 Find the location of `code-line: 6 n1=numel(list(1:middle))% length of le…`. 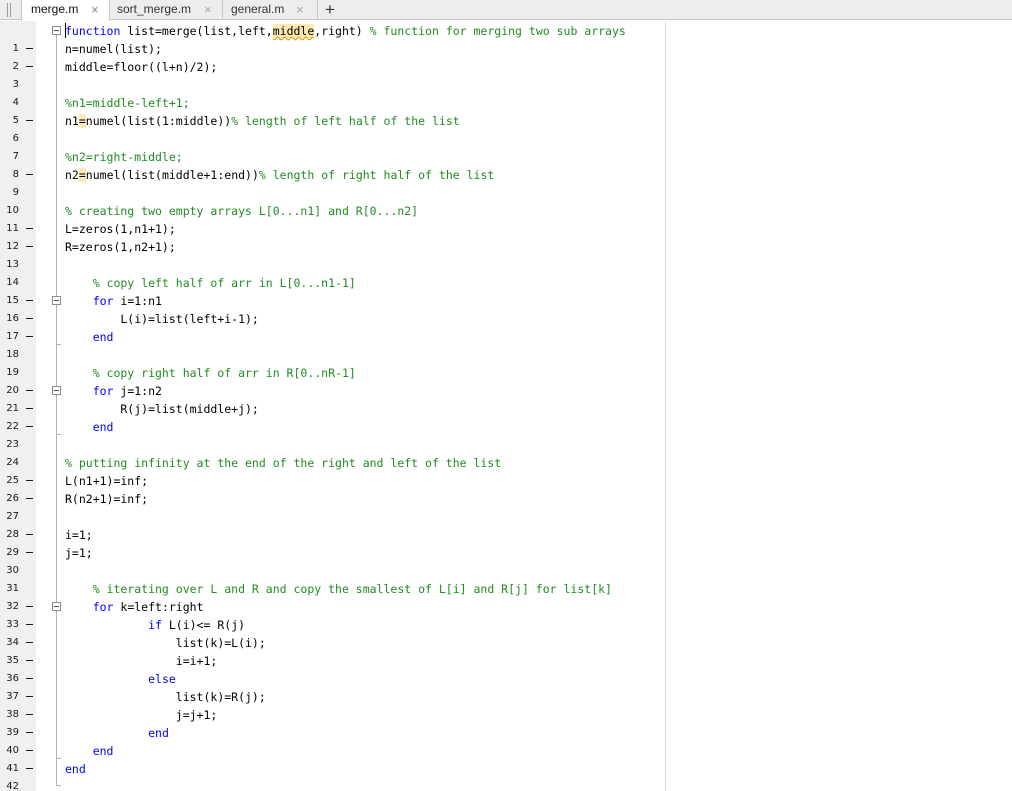

code-line: 6 n1=numel(list(1:middle))% length of le… is located at coordinates (506, 128).